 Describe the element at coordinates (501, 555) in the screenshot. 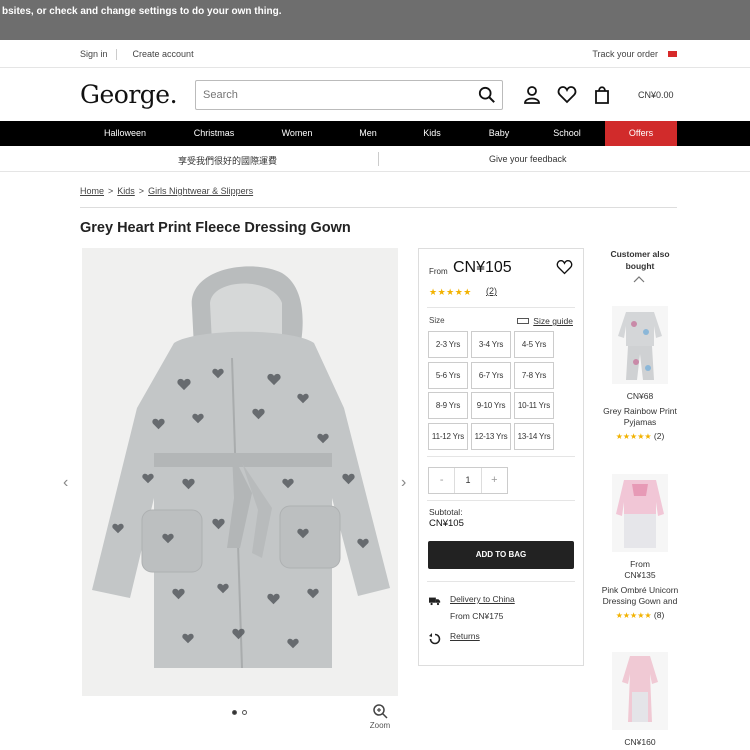

I see `add-to-bag-button: ADD TO BAG` at that location.